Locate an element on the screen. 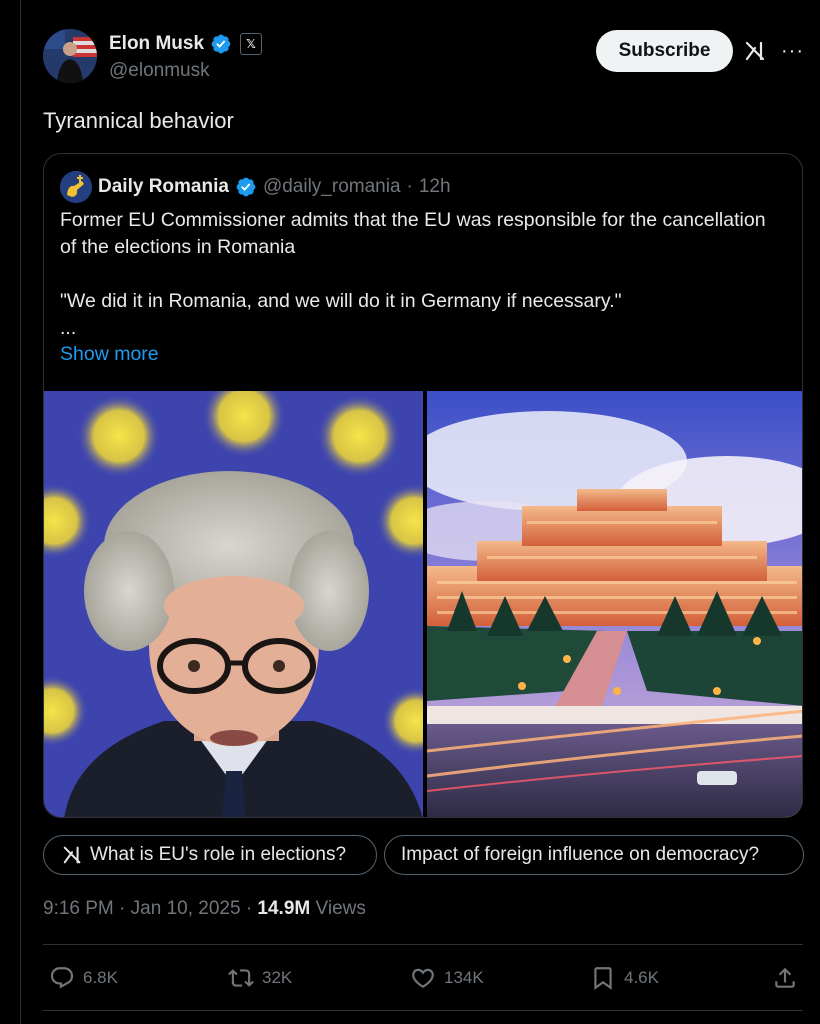 The image size is (820, 1024). avatar is located at coordinates (70, 56).